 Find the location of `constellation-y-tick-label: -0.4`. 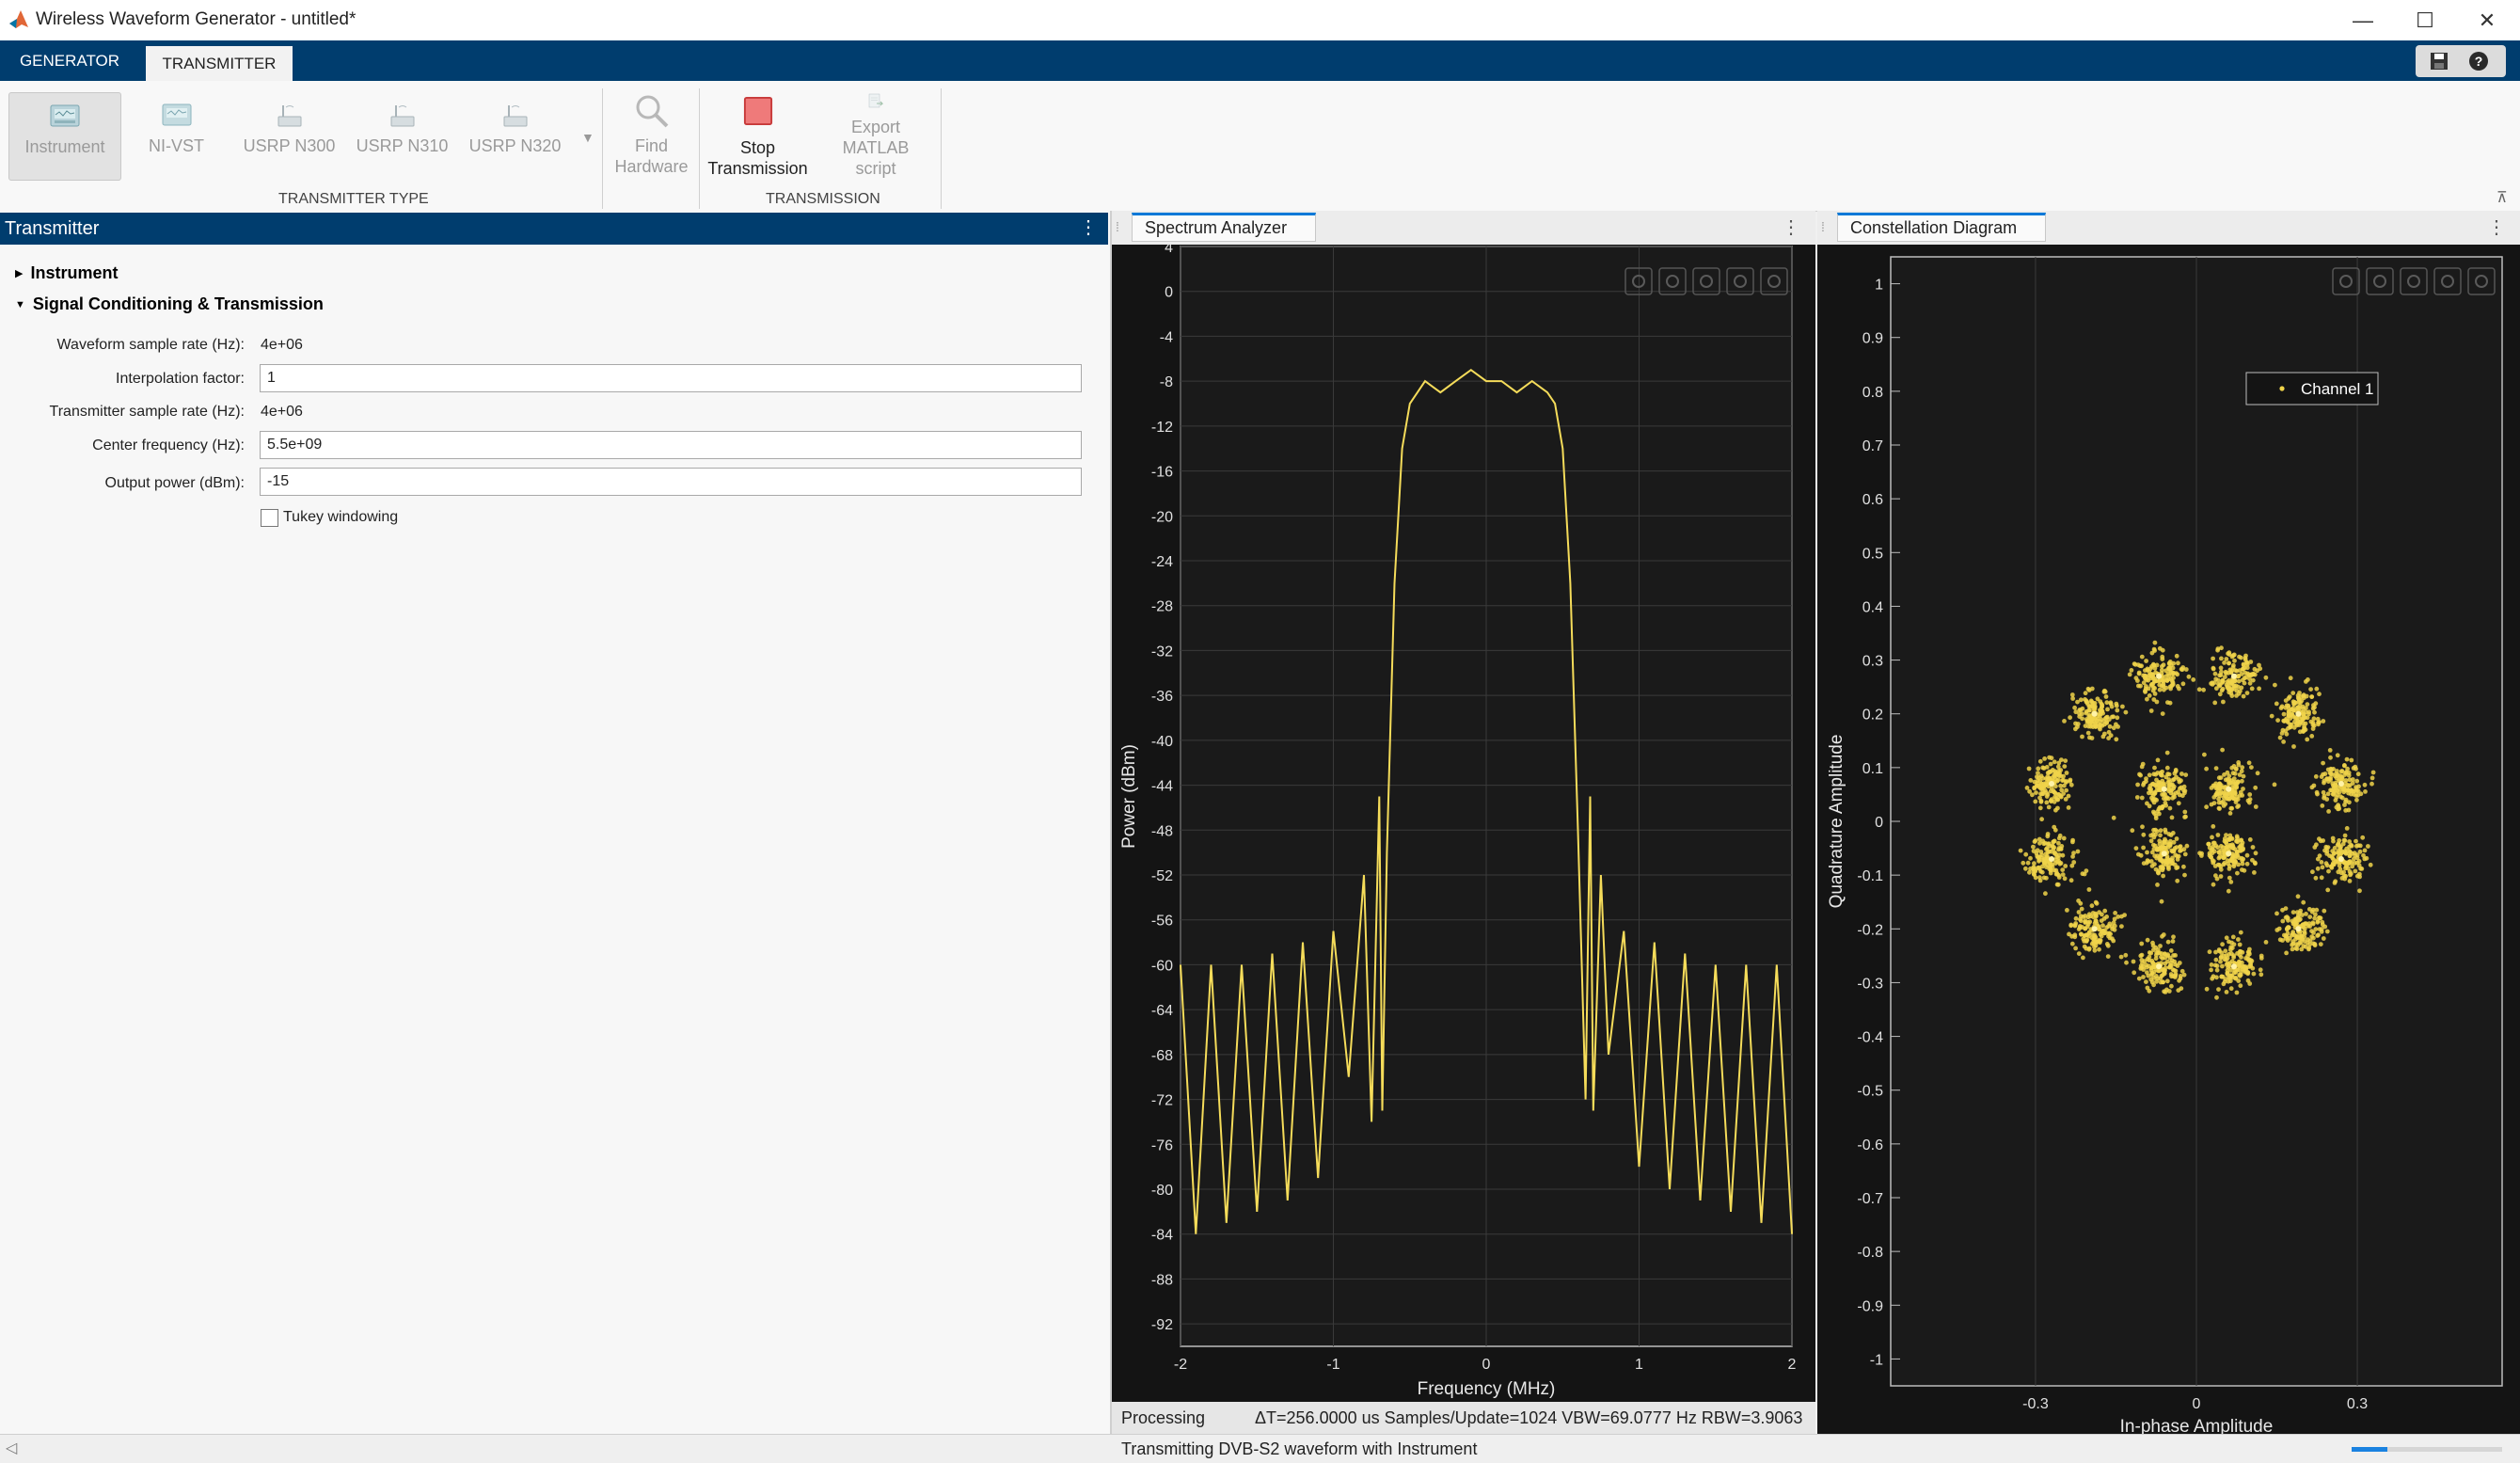

constellation-y-tick-label: -0.4 is located at coordinates (1870, 1038).